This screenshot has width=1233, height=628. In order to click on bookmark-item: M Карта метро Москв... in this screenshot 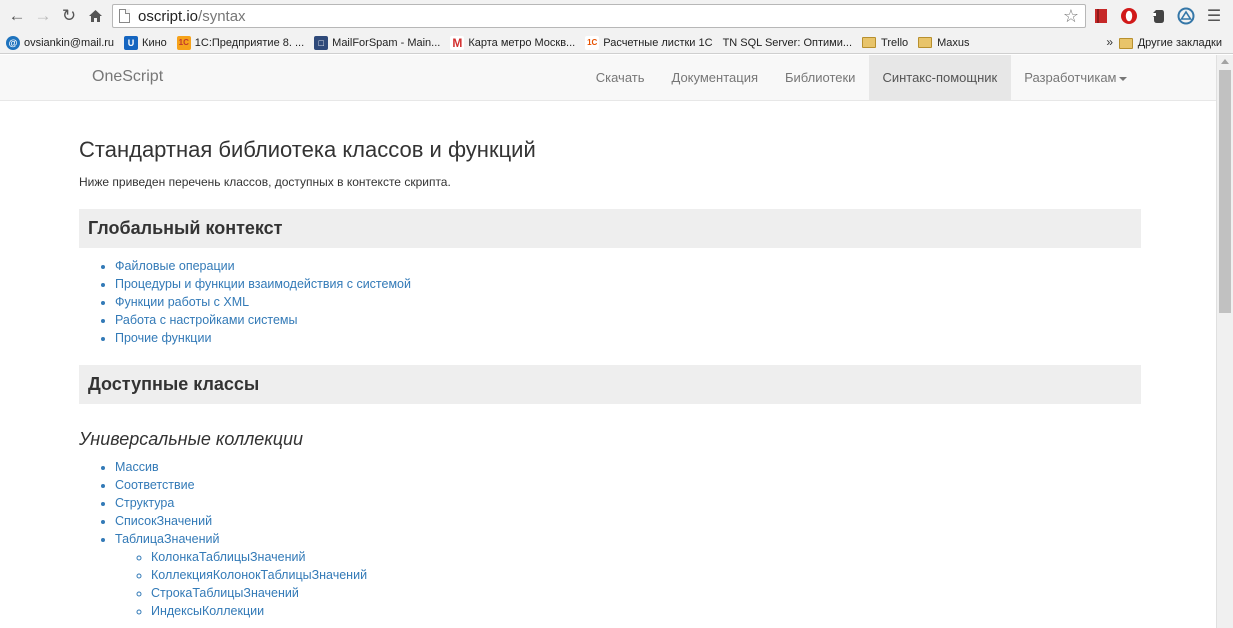, I will do `click(512, 43)`.